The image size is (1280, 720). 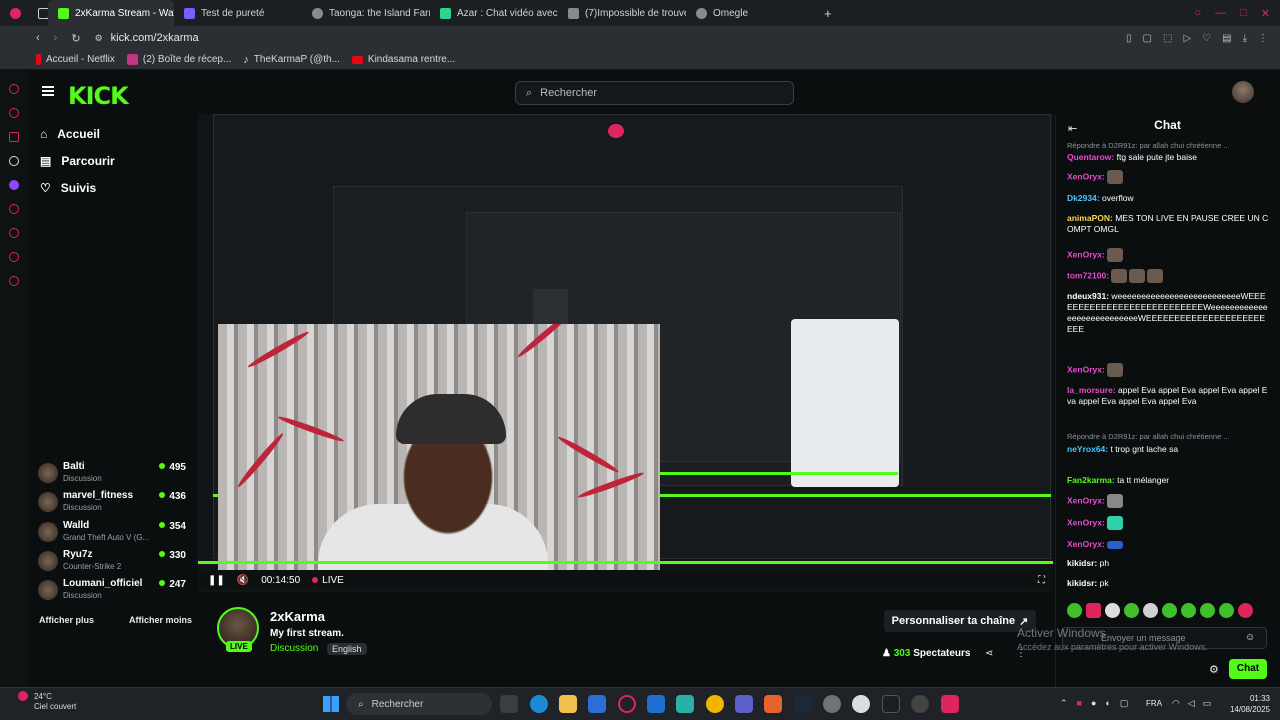 What do you see at coordinates (1265, 13) in the screenshot?
I see `close-icon: ✕` at bounding box center [1265, 13].